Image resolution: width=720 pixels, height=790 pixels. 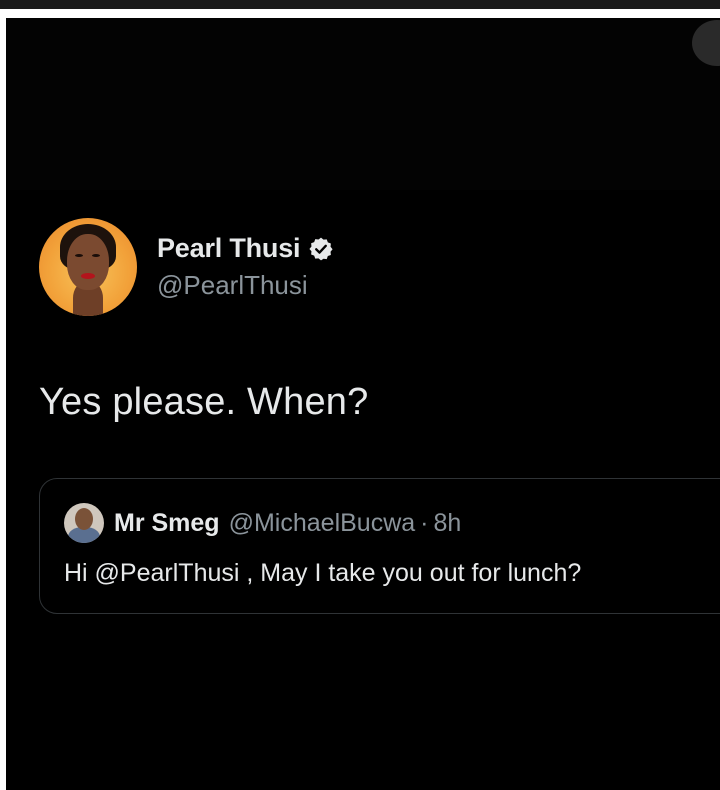 I want to click on author-names: Pearl Thusi @PearlThusi, so click(x=245, y=267).